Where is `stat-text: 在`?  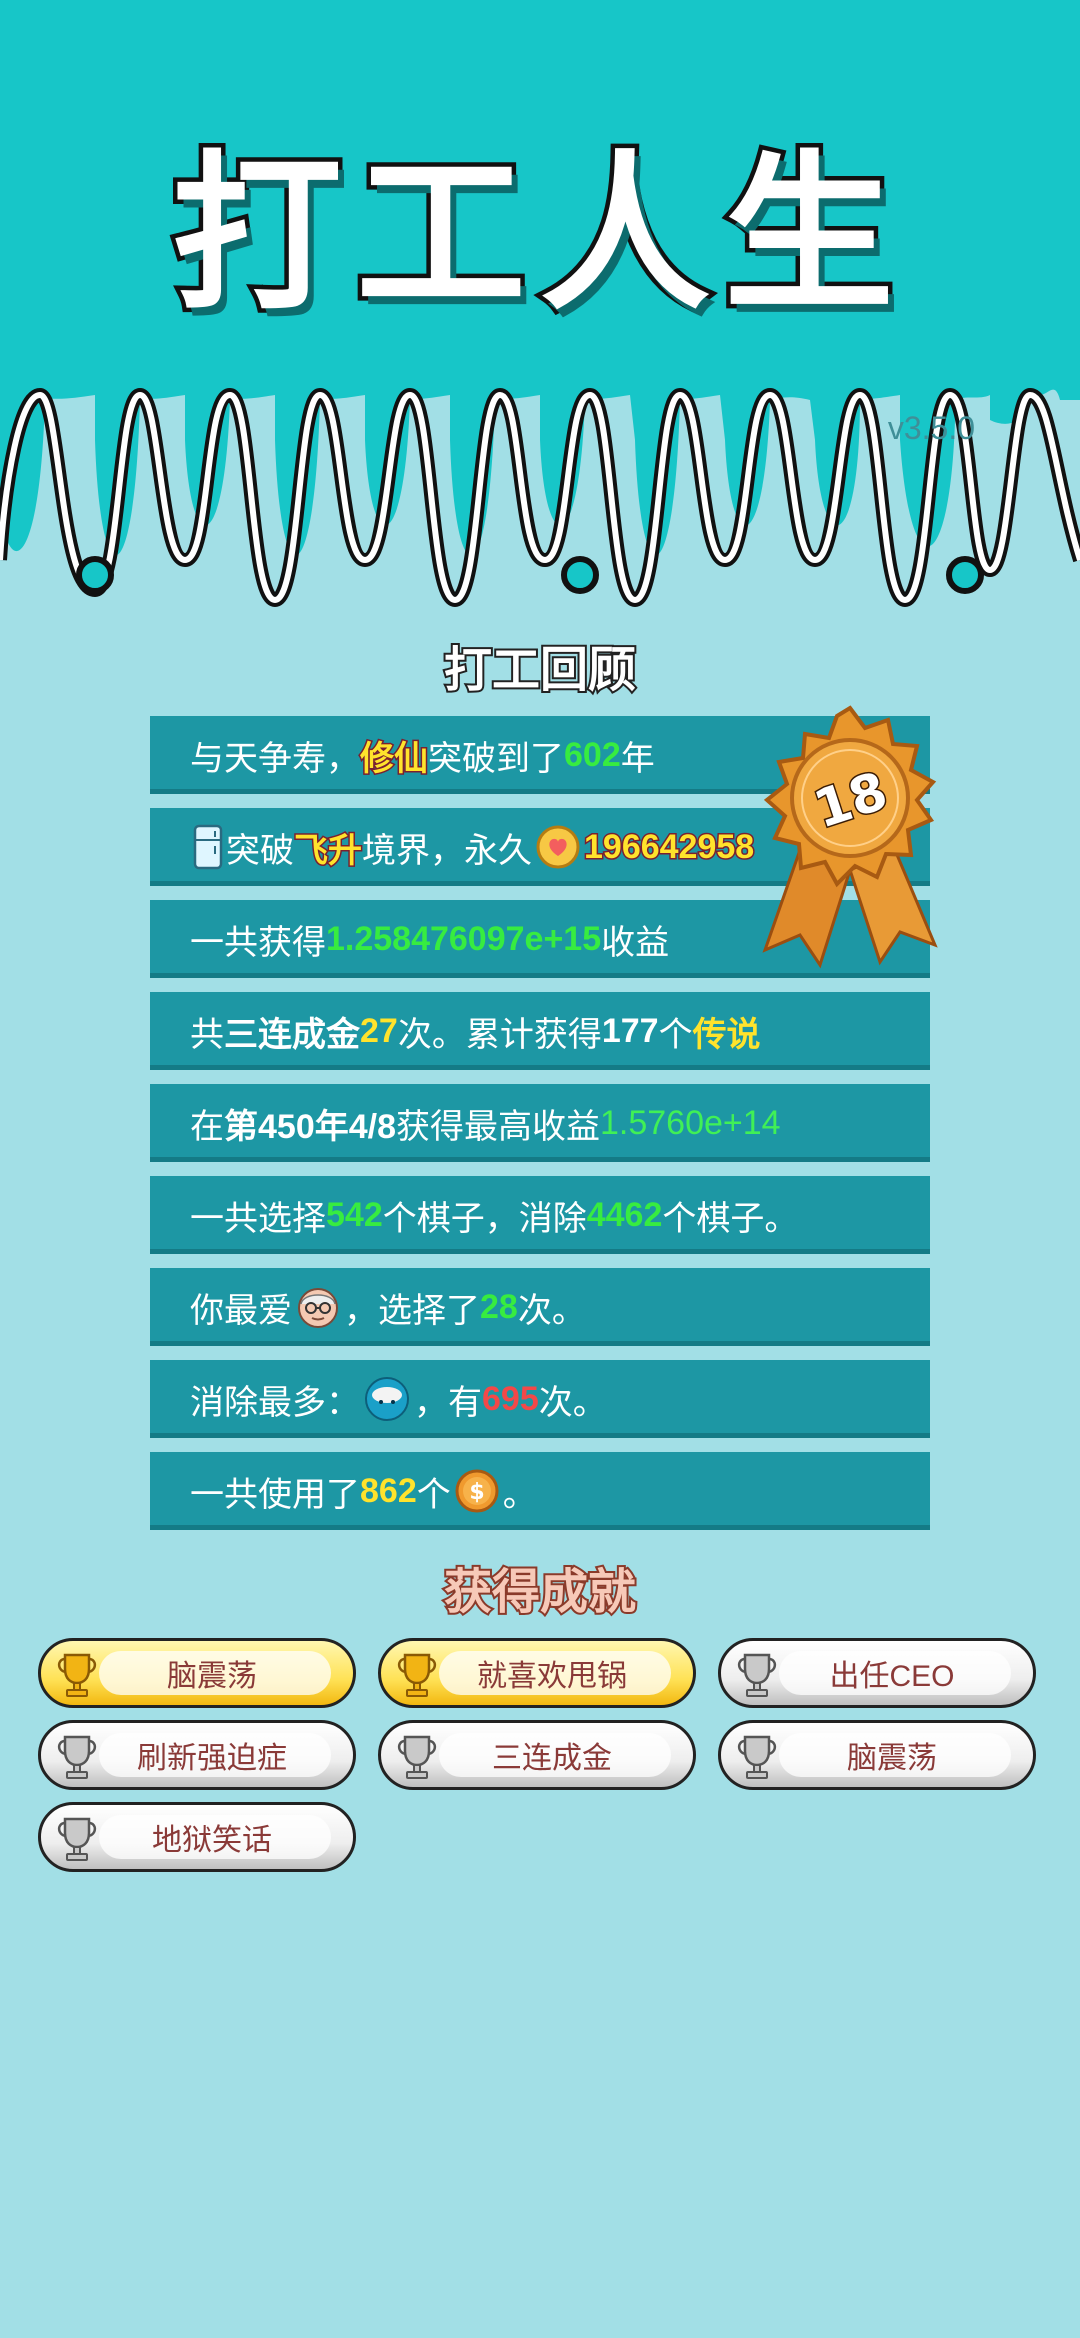
stat-text: 在 is located at coordinates (207, 1126).